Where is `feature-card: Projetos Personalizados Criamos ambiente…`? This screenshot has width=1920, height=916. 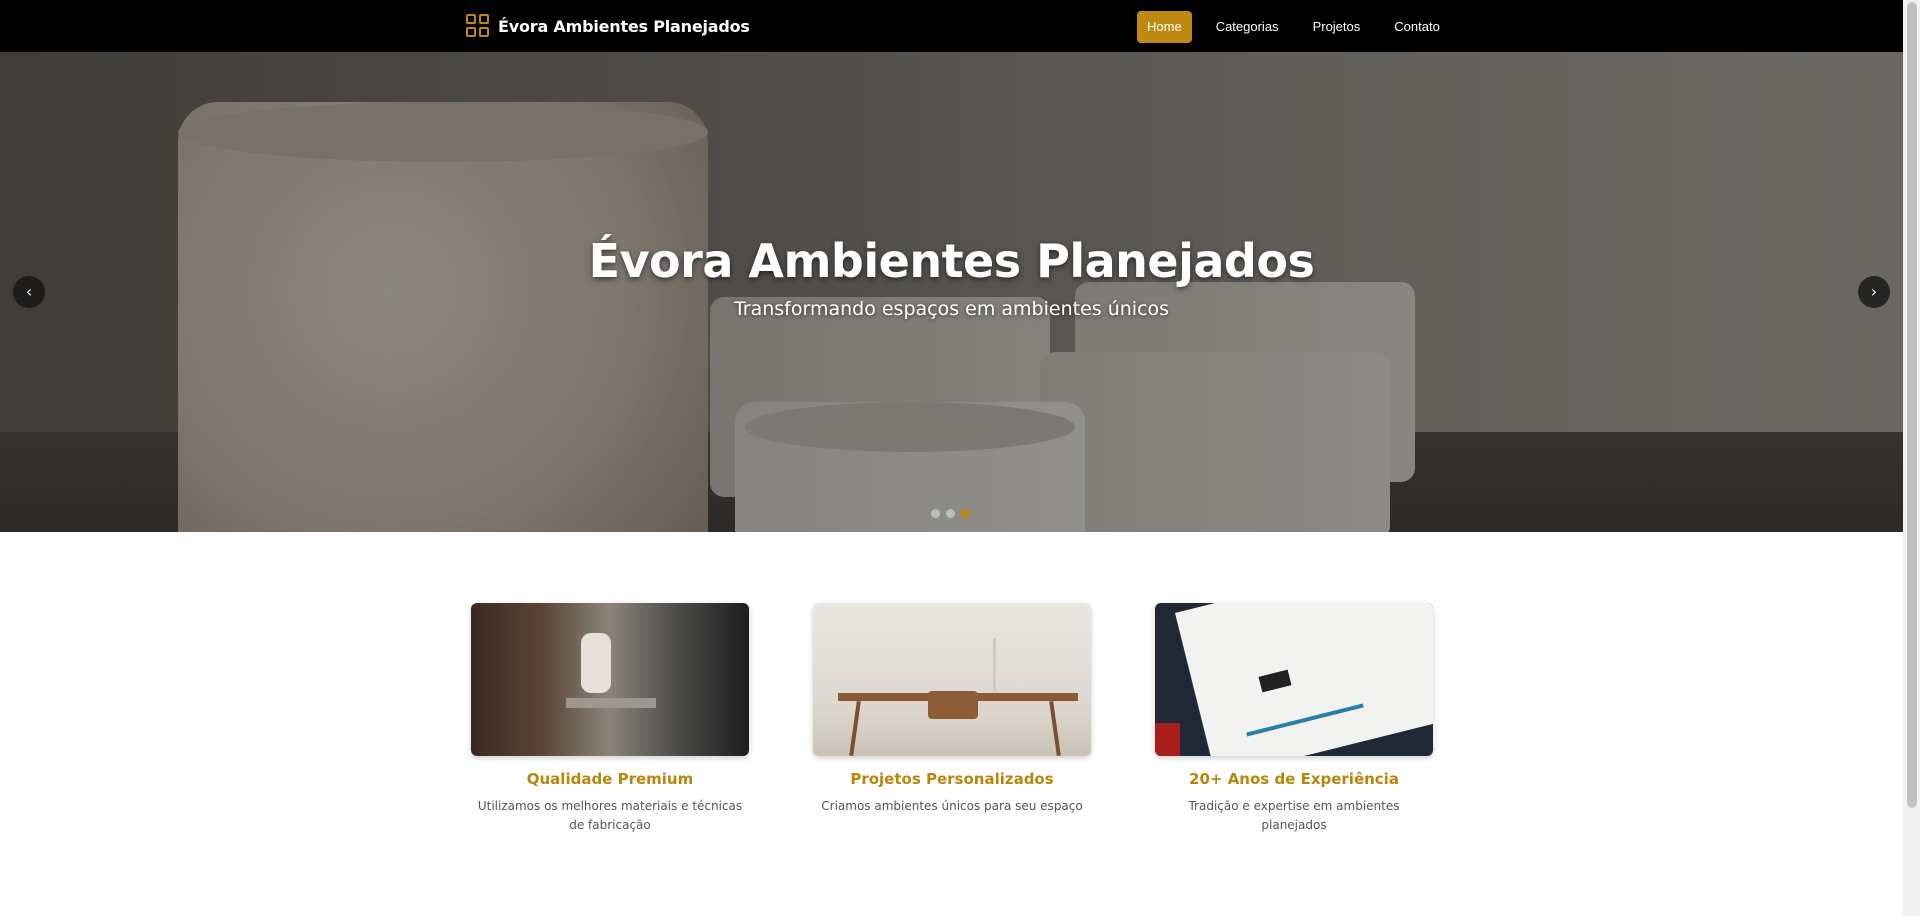 feature-card: Projetos Personalizados Criamos ambiente… is located at coordinates (952, 719).